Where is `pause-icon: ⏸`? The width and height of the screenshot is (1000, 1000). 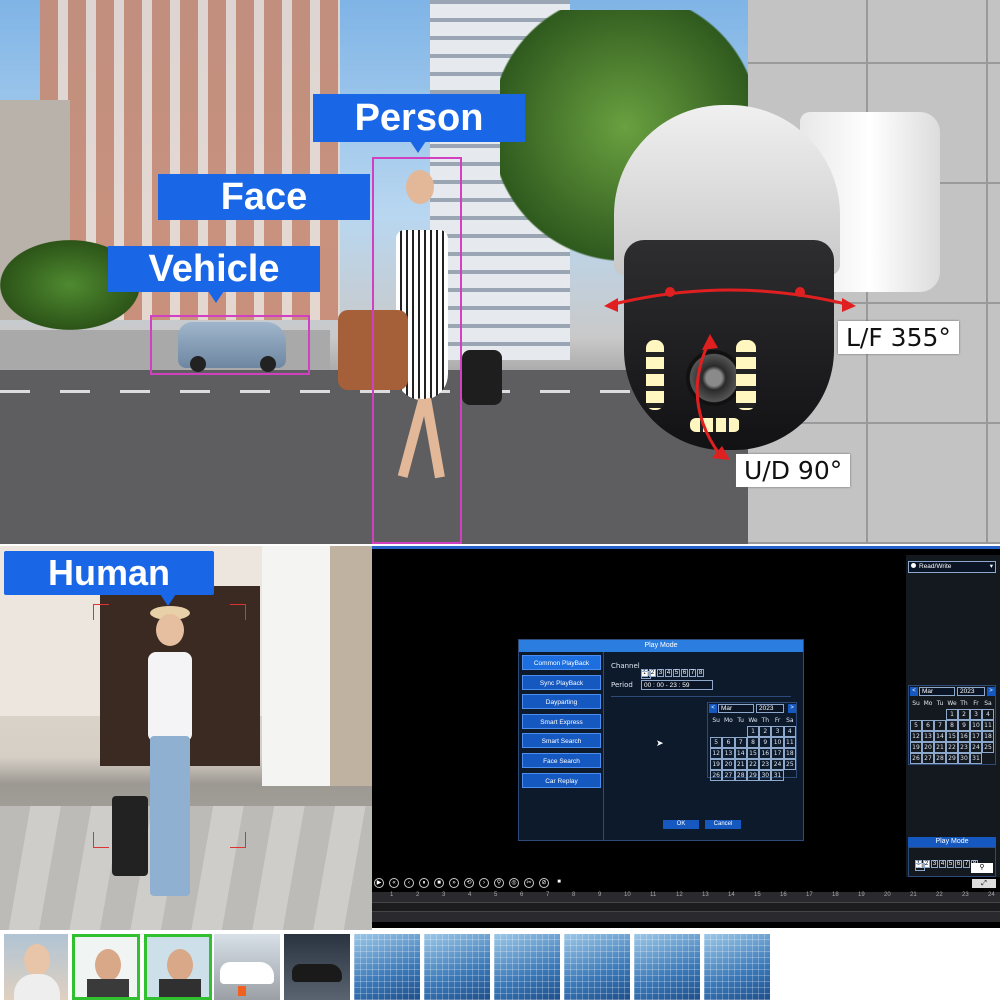
pause-icon: ⏸ is located at coordinates (424, 883).